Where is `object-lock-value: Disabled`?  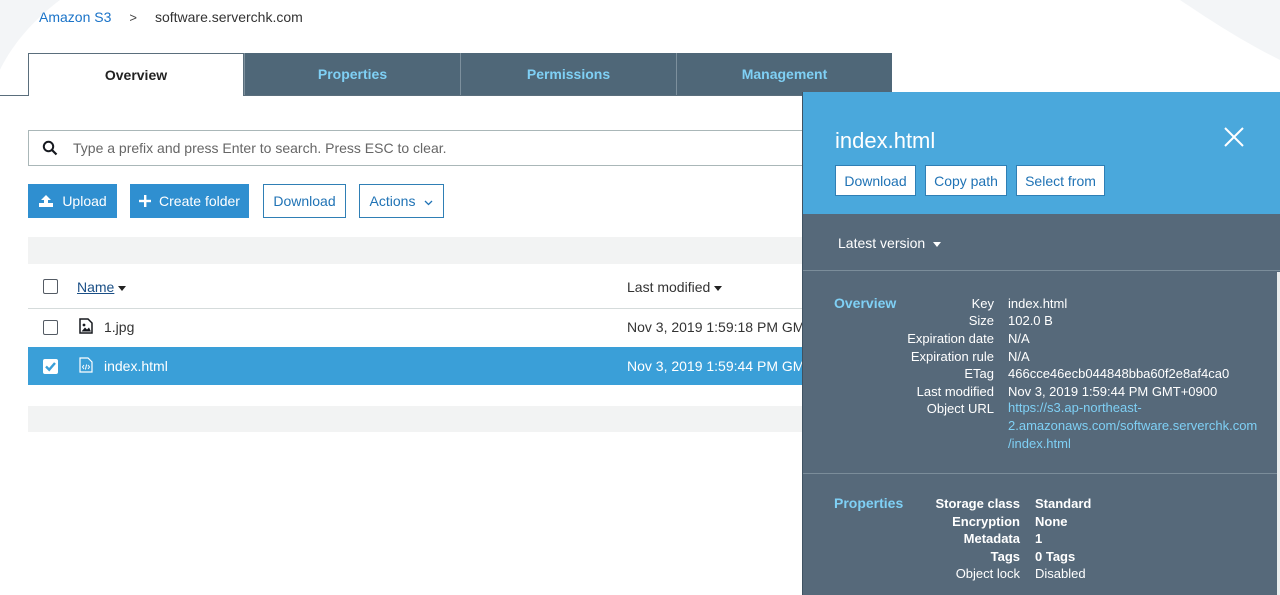
object-lock-value: Disabled is located at coordinates (1060, 573).